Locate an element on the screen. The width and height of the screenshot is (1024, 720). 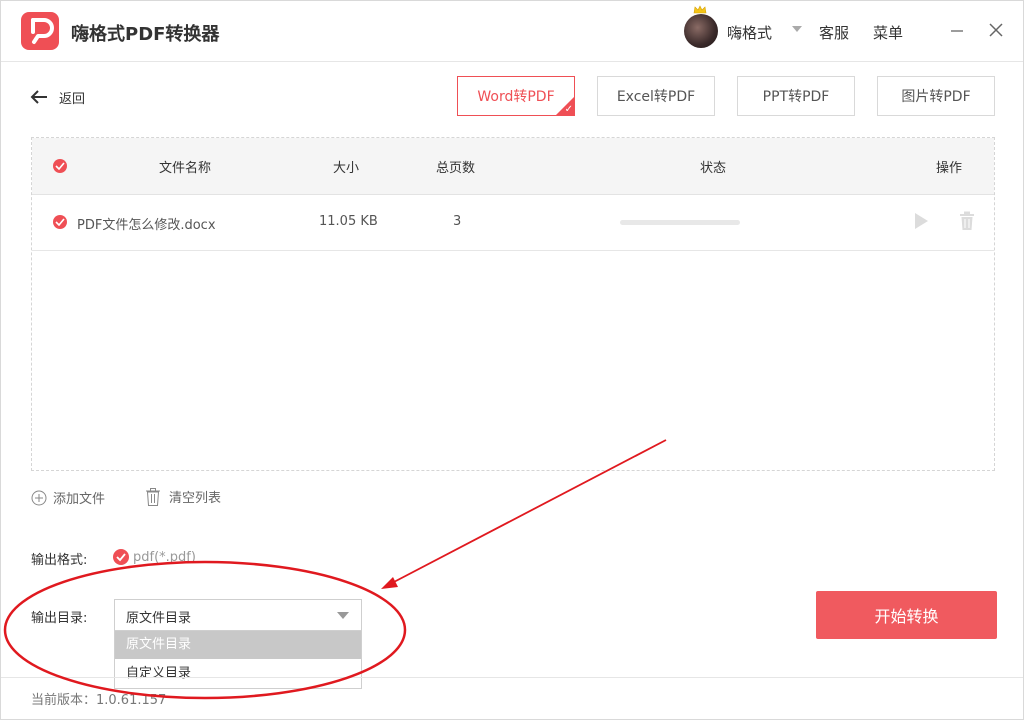
footer: 当前版本：1.0.61.157 is located at coordinates (512, 698).